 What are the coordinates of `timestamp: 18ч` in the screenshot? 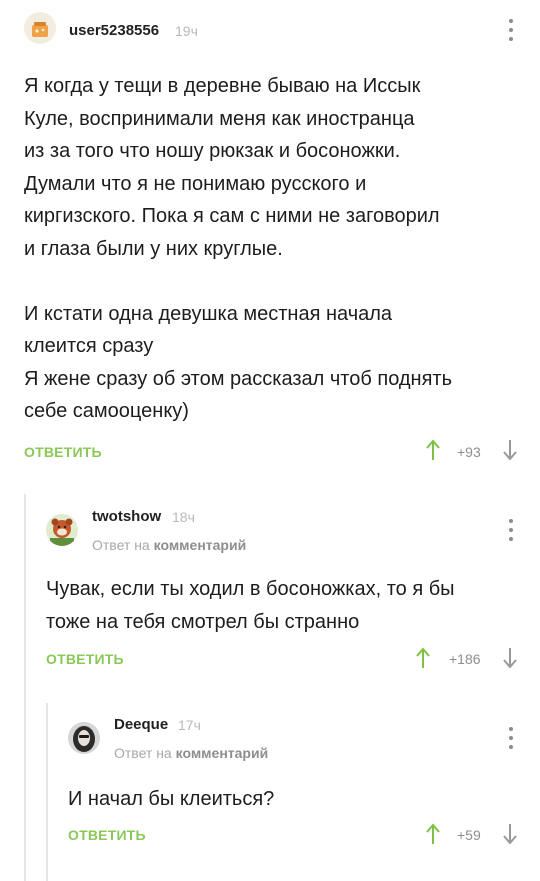 It's located at (183, 517).